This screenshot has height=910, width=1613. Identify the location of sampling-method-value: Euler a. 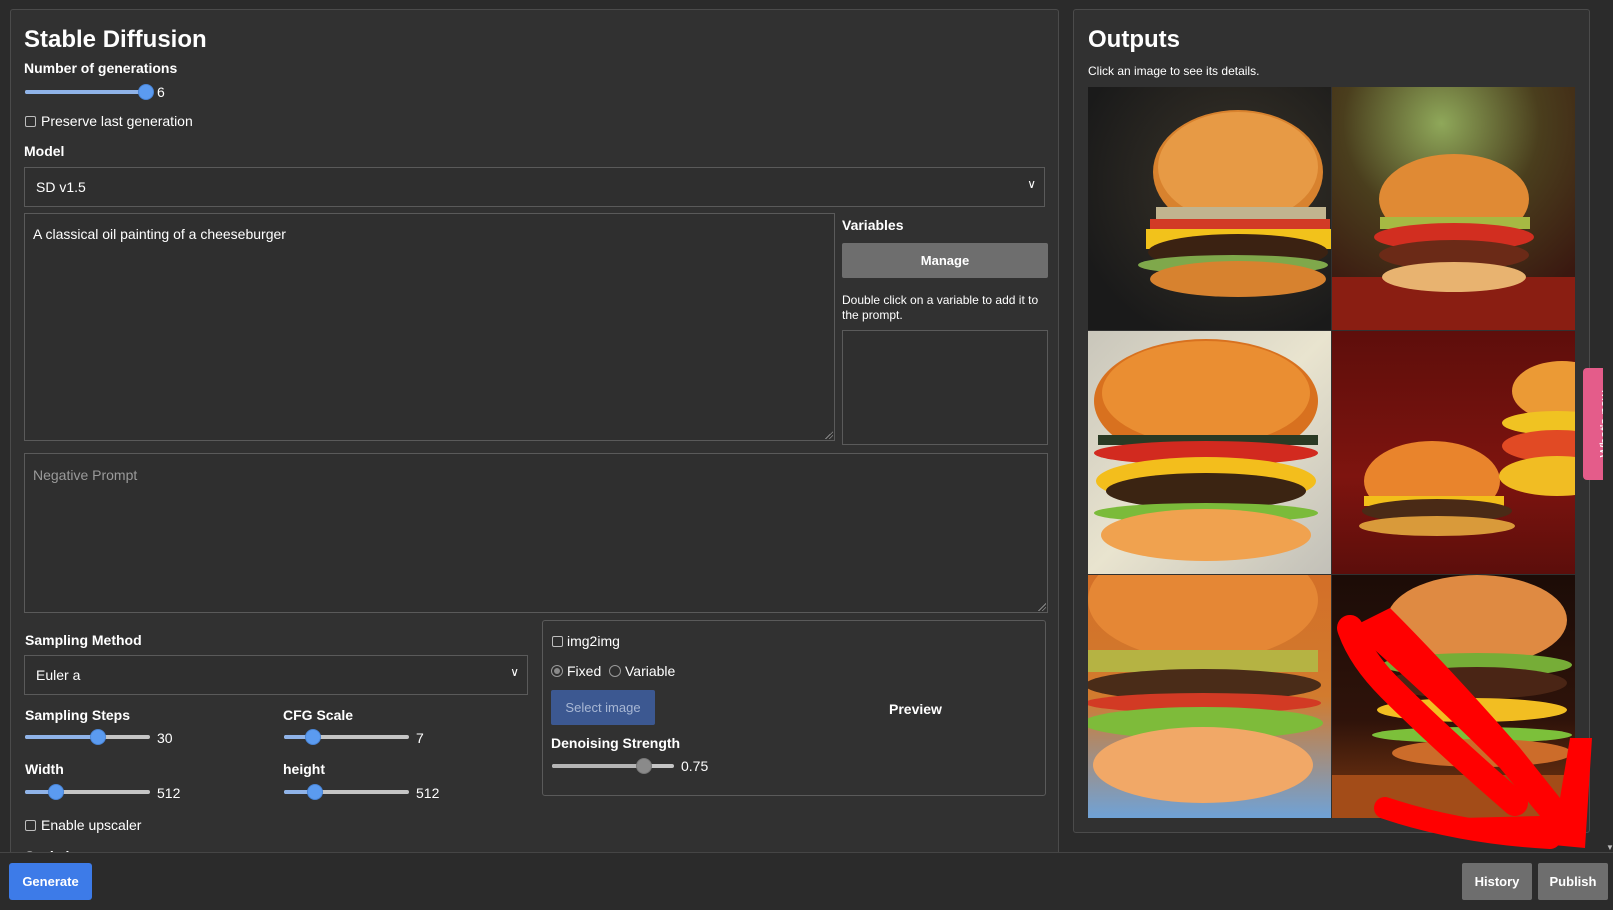
(58, 675).